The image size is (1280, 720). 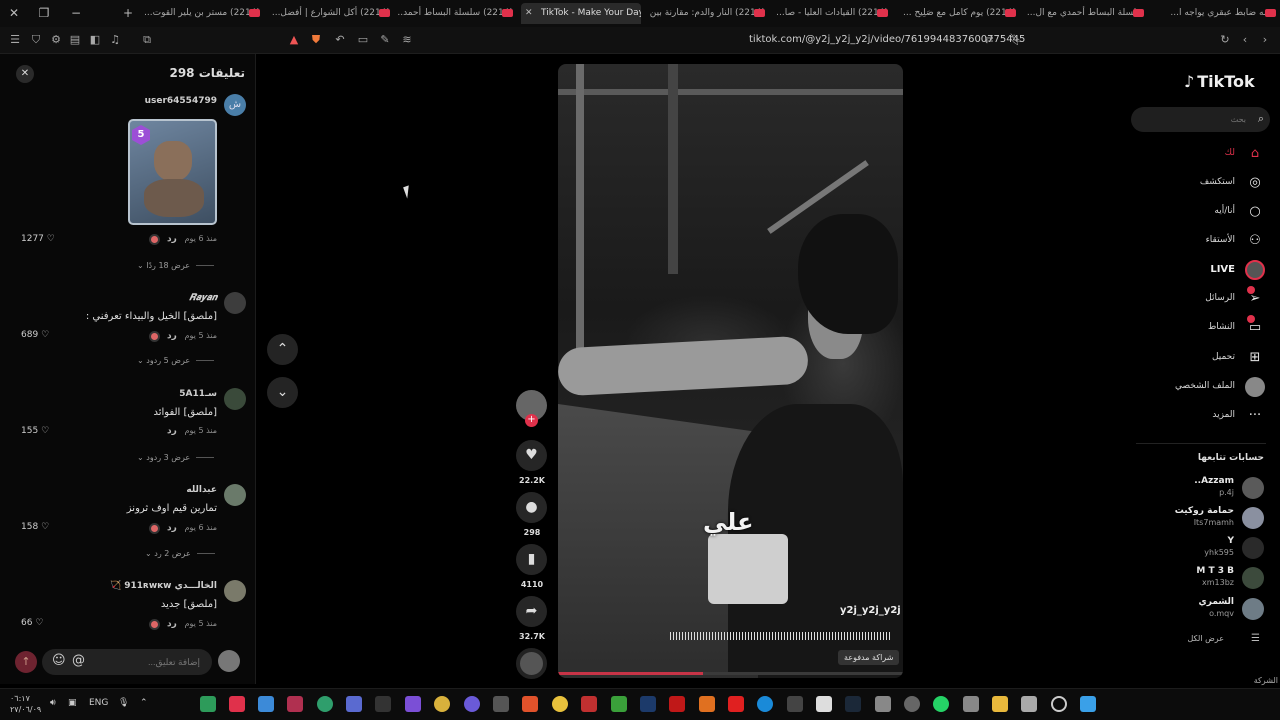 What do you see at coordinates (36, 40) in the screenshot?
I see `shield-icon: ⛉` at bounding box center [36, 40].